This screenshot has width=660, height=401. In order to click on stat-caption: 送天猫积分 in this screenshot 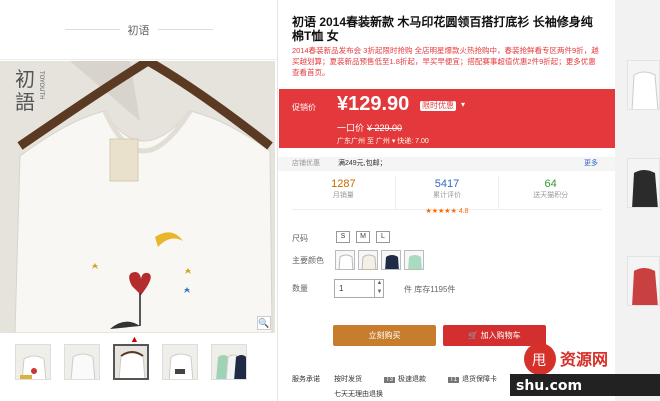, I will do `click(551, 195)`.